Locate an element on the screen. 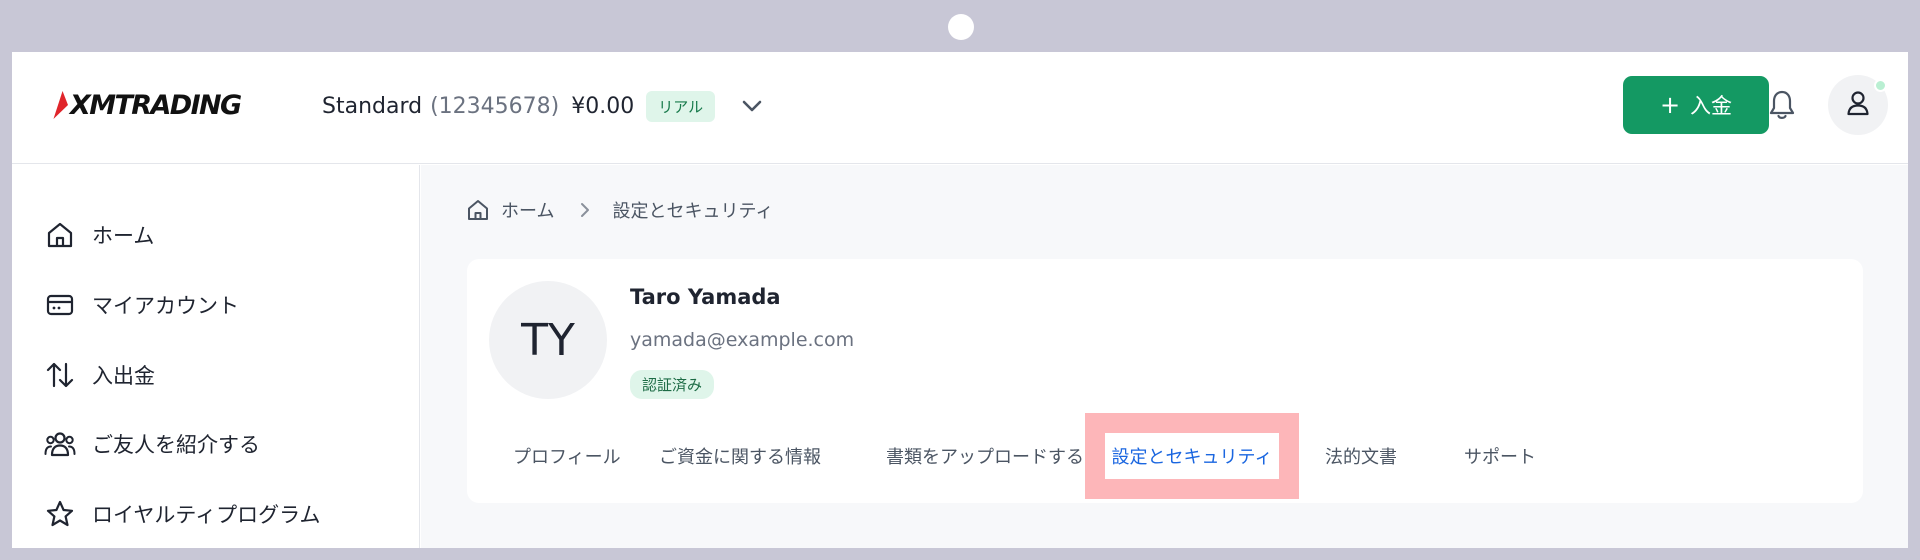  sidebar-item-label: ホーム is located at coordinates (123, 236).